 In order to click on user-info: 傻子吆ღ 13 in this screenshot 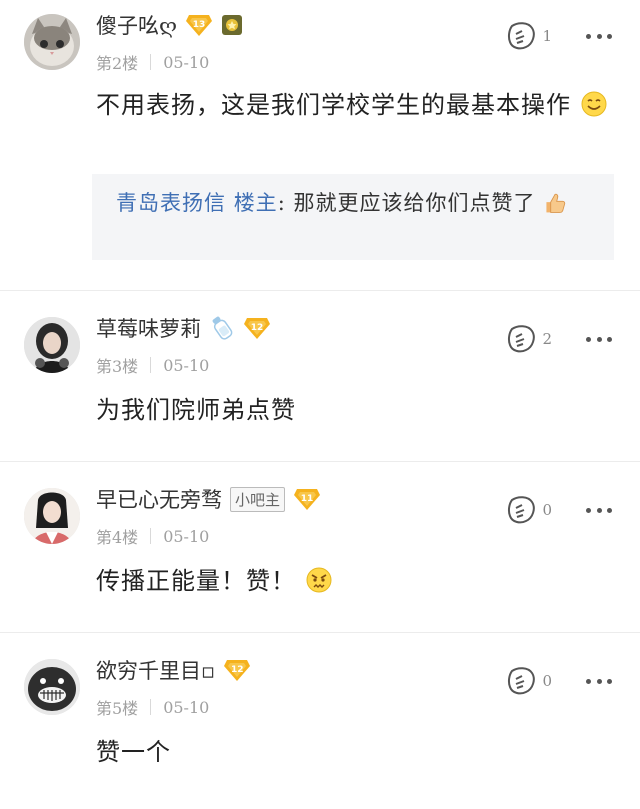, I will do `click(169, 25)`.